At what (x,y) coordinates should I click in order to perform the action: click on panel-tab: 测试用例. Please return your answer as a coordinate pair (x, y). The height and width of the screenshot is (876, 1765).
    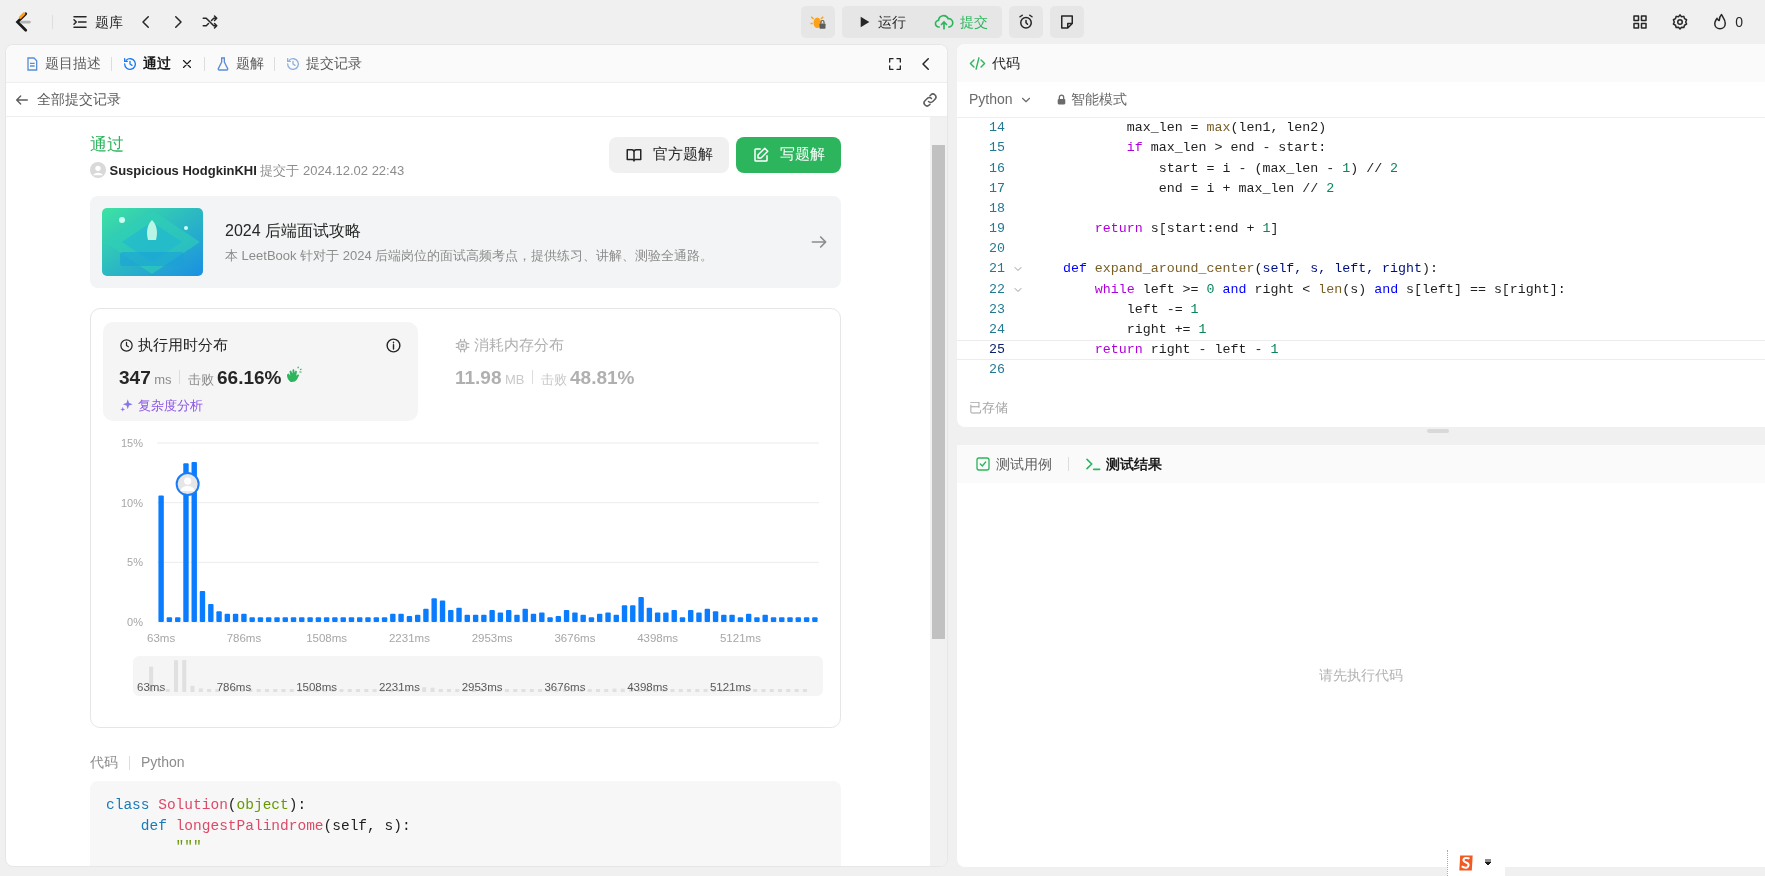
    Looking at the image, I should click on (1013, 464).